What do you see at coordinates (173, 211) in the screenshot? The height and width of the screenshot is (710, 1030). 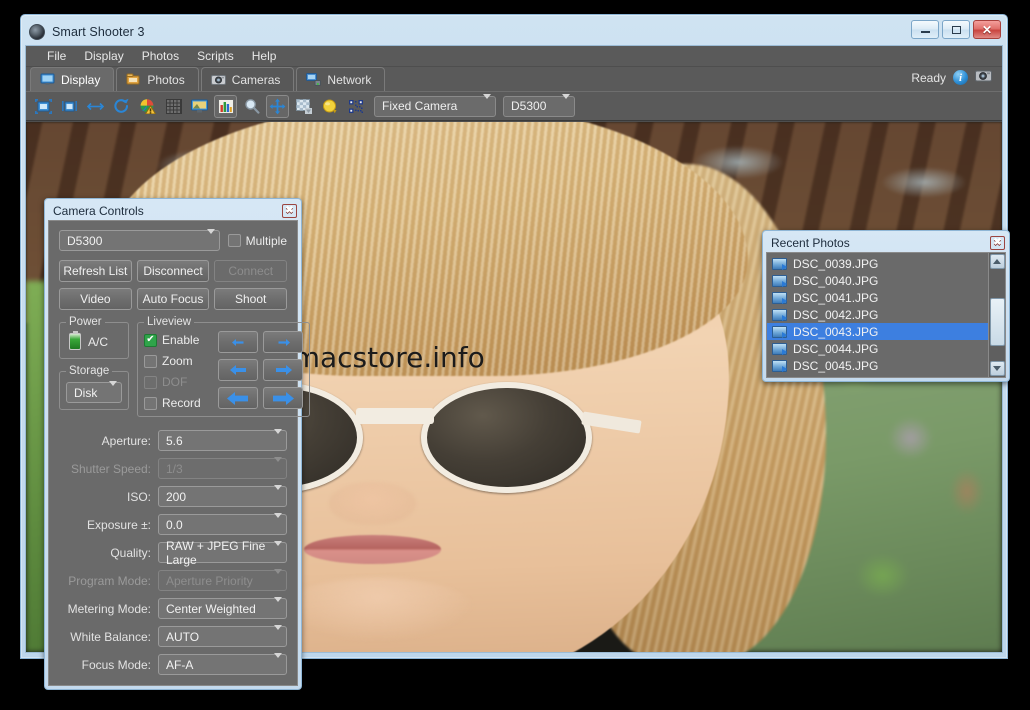 I see `camera-controls-title-bar: Camera Controls ✖` at bounding box center [173, 211].